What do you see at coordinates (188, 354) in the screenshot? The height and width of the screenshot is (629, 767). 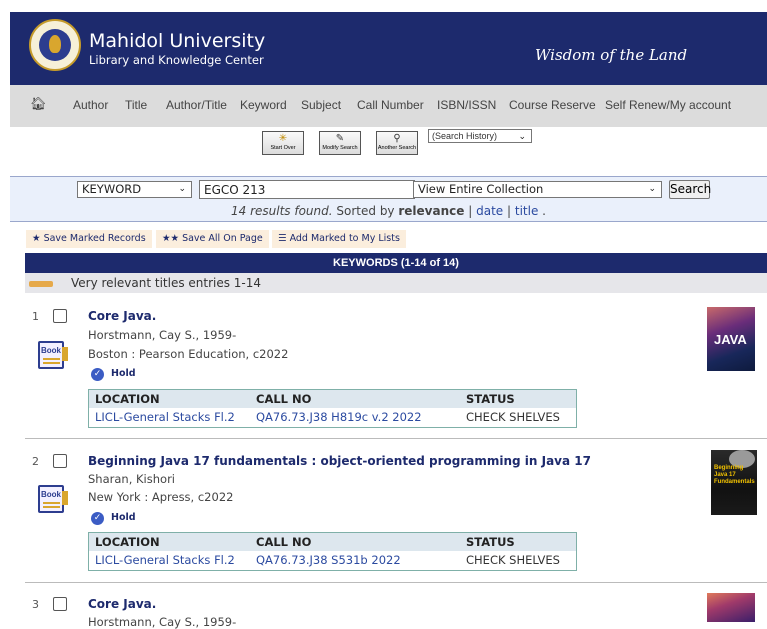 I see `record-publisher: Boston : Pearson Education, c2022` at bounding box center [188, 354].